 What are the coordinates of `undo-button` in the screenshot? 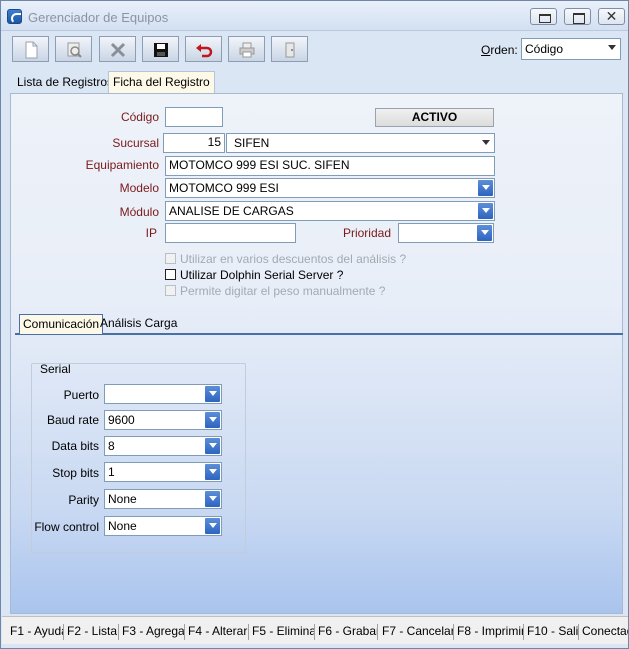 It's located at (203, 49).